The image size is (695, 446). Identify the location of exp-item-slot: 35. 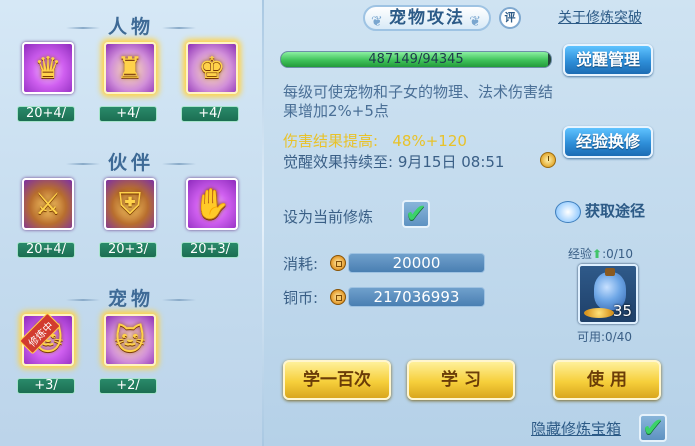
(608, 294).